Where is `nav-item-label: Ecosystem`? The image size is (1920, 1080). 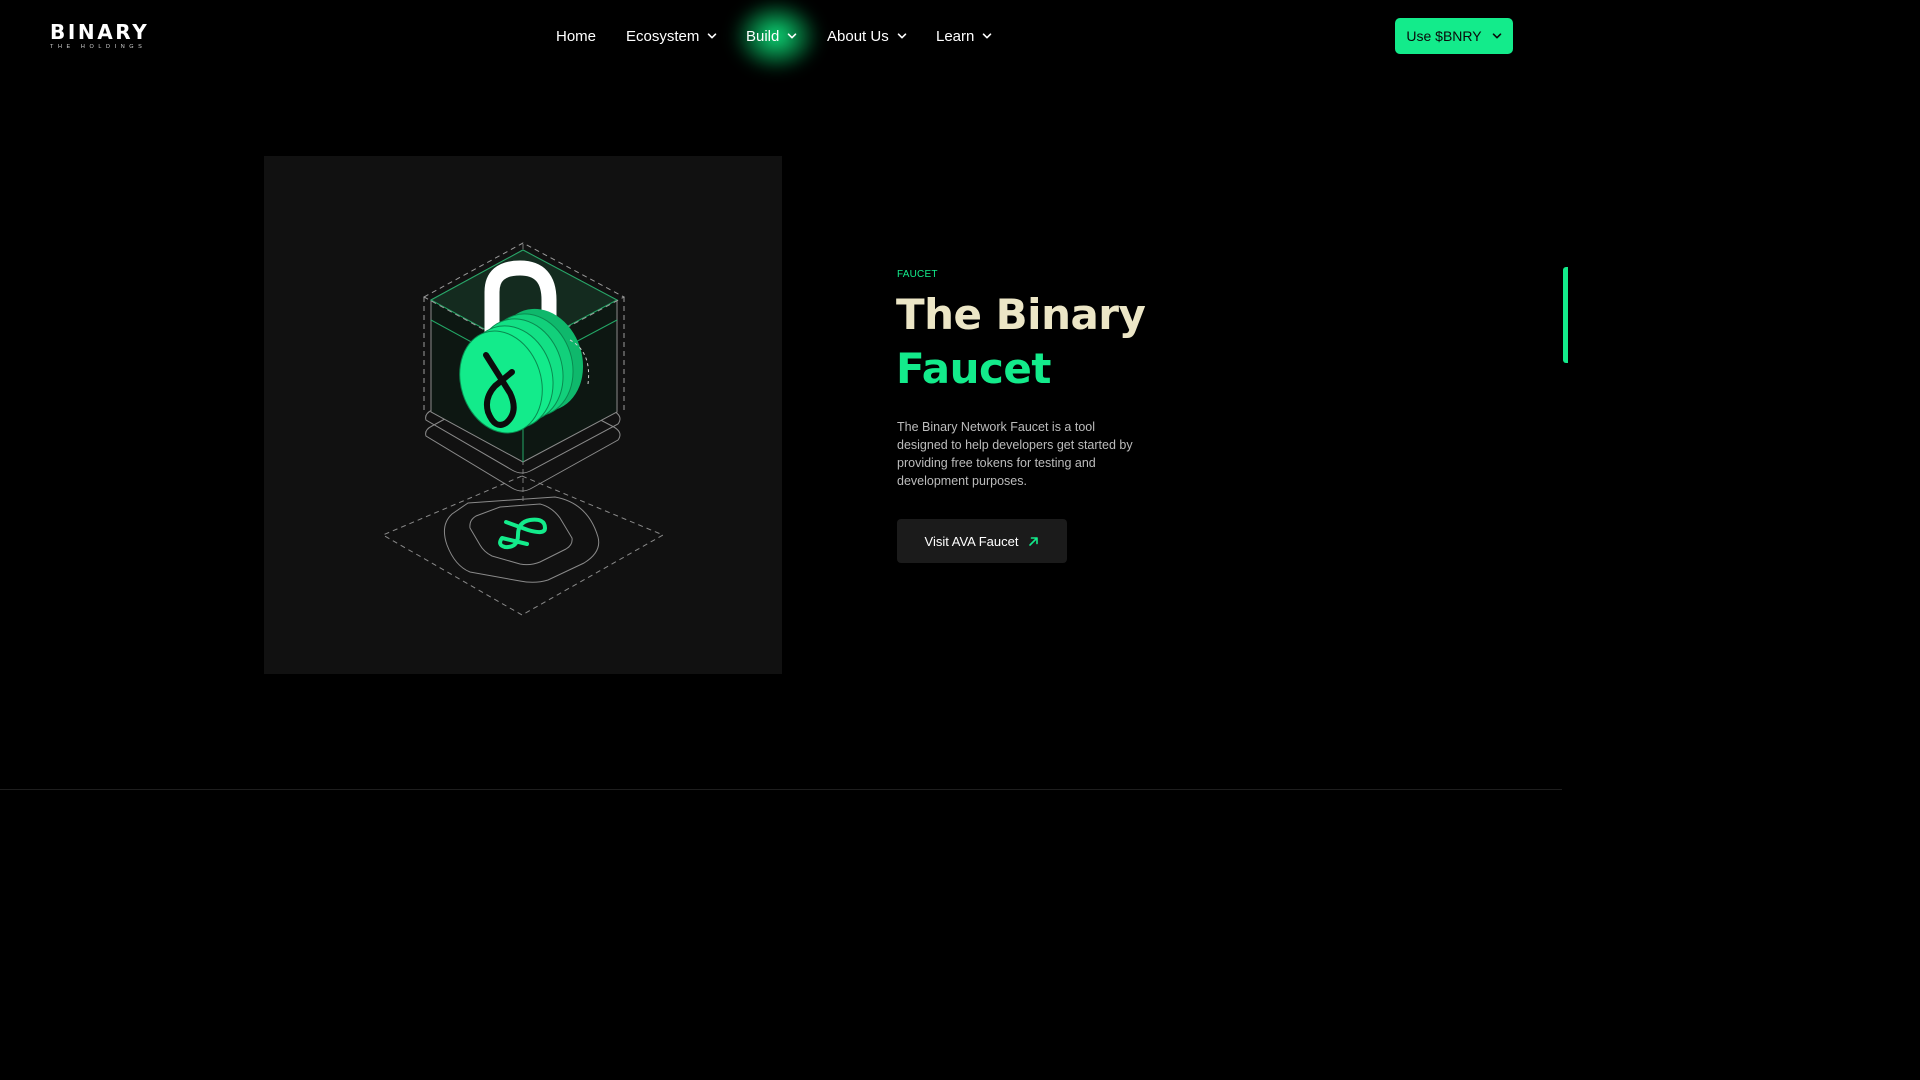
nav-item-label: Ecosystem is located at coordinates (663, 36).